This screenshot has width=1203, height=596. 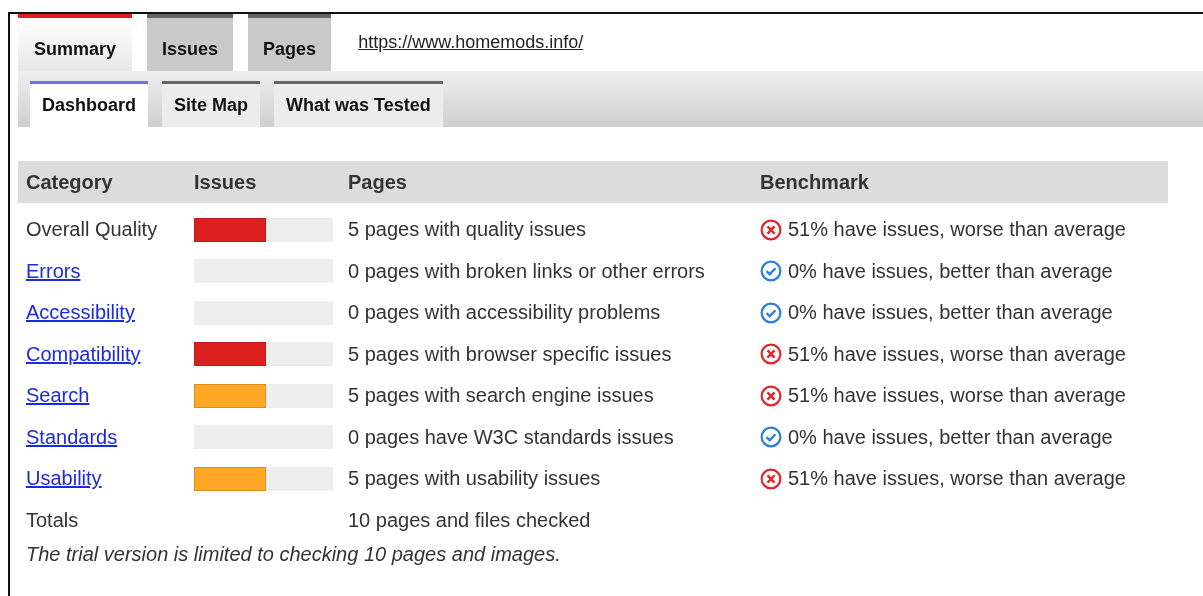 What do you see at coordinates (475, 479) in the screenshot?
I see `pages-text: 5 pages with usability issues` at bounding box center [475, 479].